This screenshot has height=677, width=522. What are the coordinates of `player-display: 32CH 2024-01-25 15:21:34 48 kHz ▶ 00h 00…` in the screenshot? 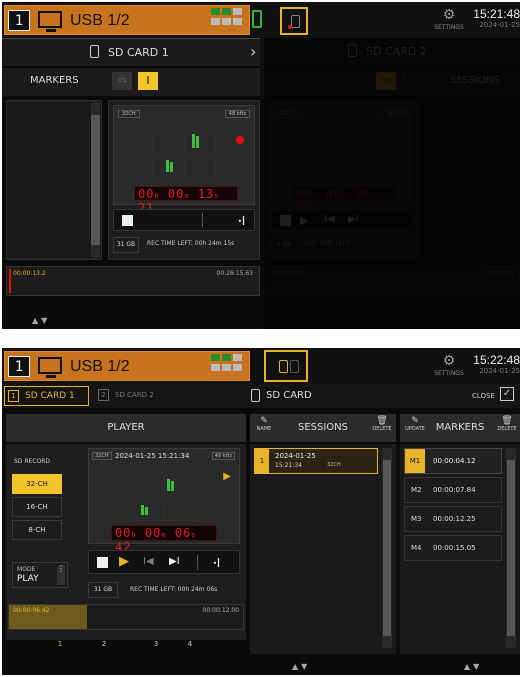 It's located at (164, 501).